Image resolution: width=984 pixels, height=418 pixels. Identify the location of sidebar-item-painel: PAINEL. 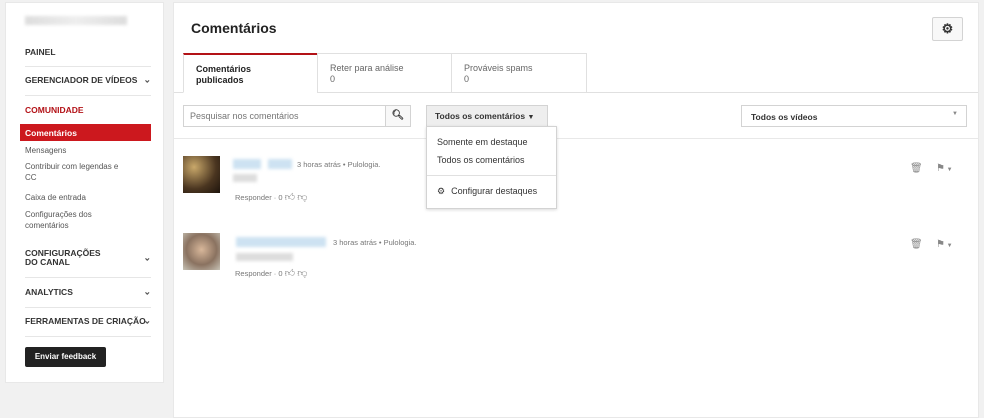
(88, 52).